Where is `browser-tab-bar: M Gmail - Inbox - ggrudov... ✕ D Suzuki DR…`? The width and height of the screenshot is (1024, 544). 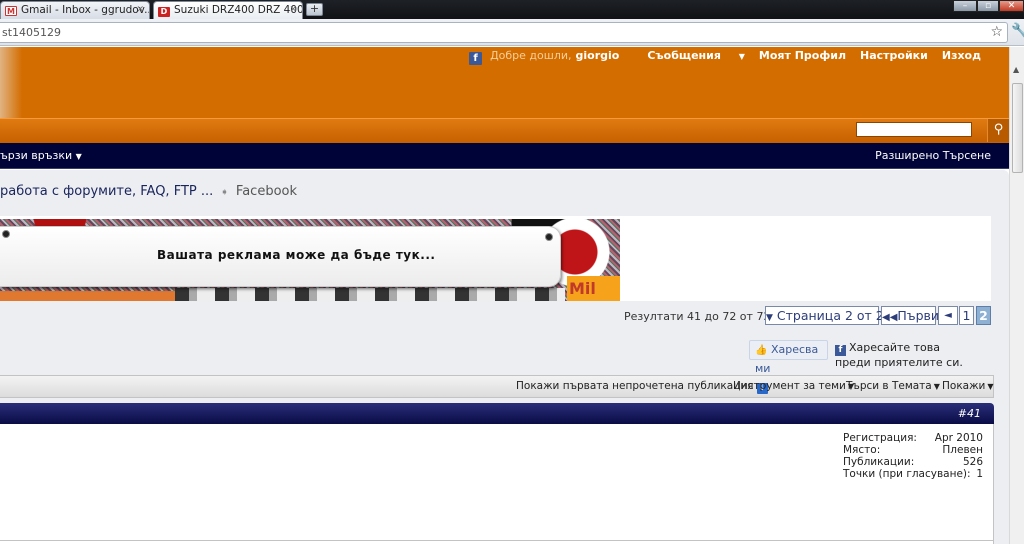
browser-tab-bar: M Gmail - Inbox - ggrudov... ✕ D Suzuki DR… is located at coordinates (512, 9).